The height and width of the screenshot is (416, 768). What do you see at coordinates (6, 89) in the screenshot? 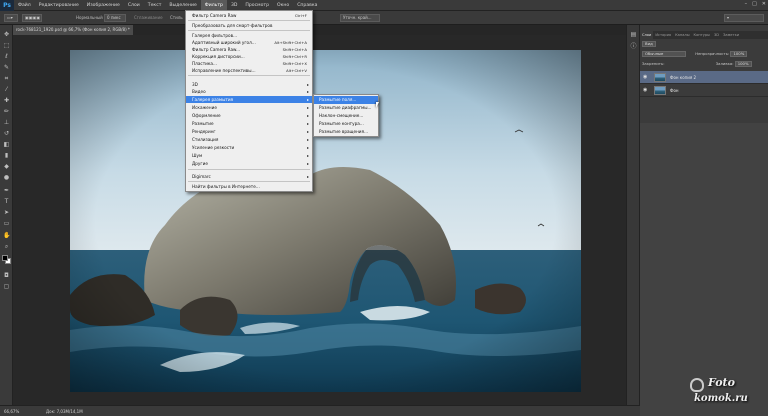
I see `eyedropper-tool-icon: ⁄` at bounding box center [6, 89].